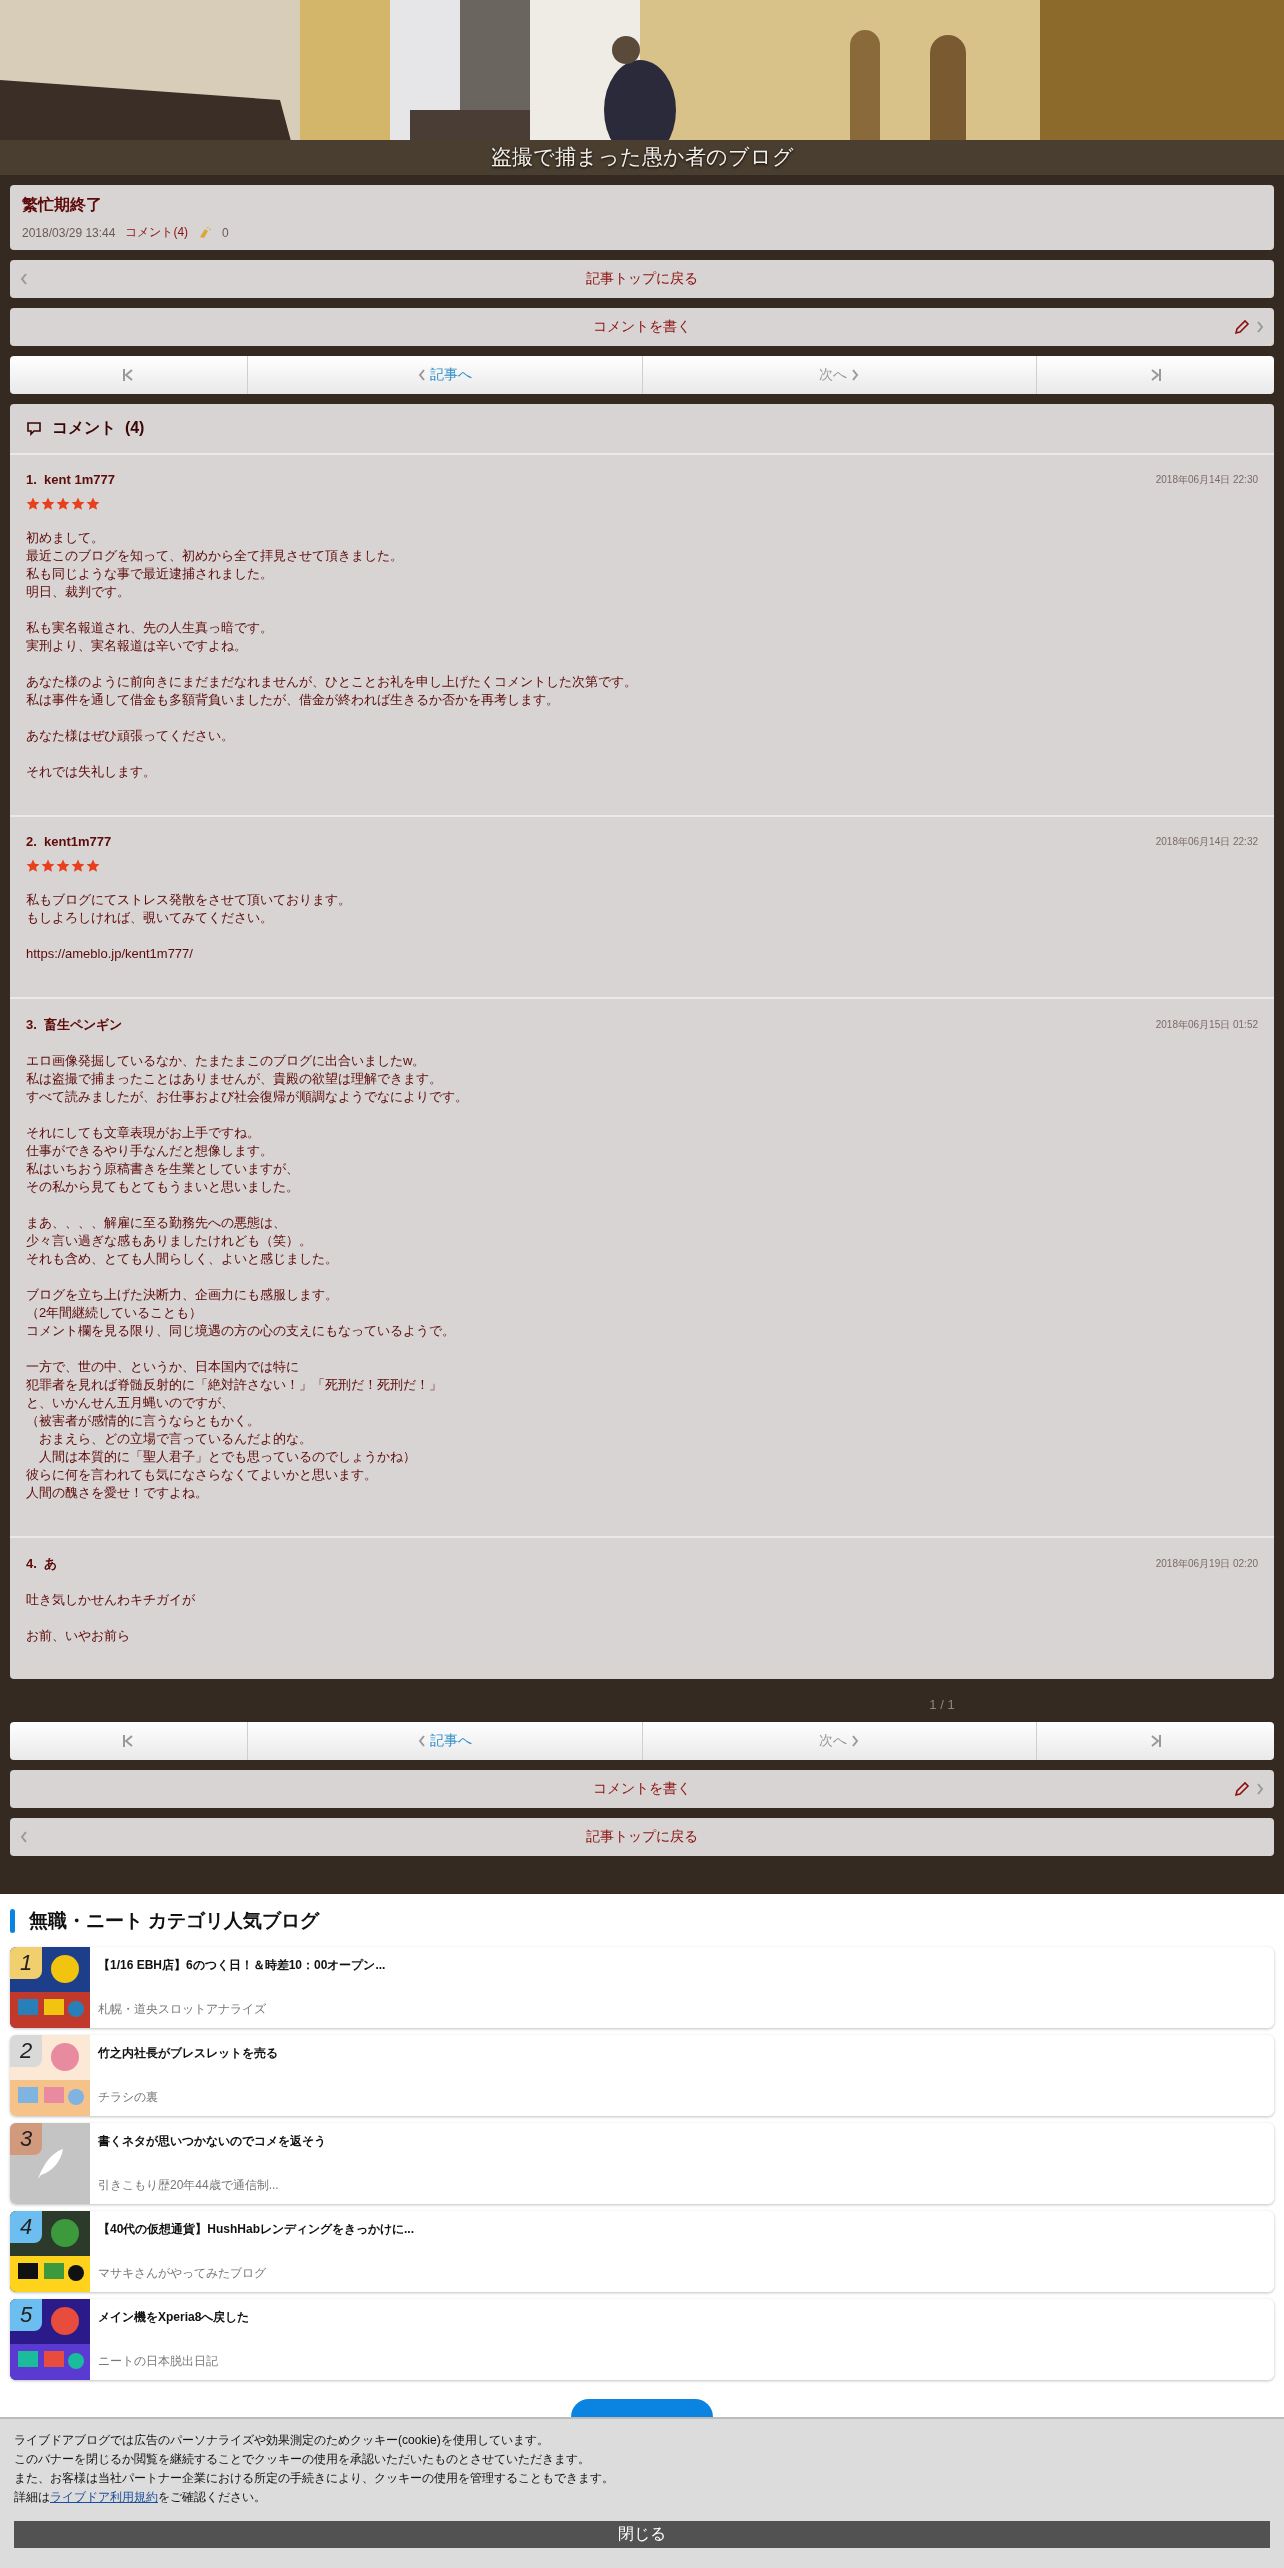 Image resolution: width=1284 pixels, height=2568 pixels. Describe the element at coordinates (143, 1421) in the screenshot. I see `comment-line: （被害者が感情的に言うならともかく。` at that location.